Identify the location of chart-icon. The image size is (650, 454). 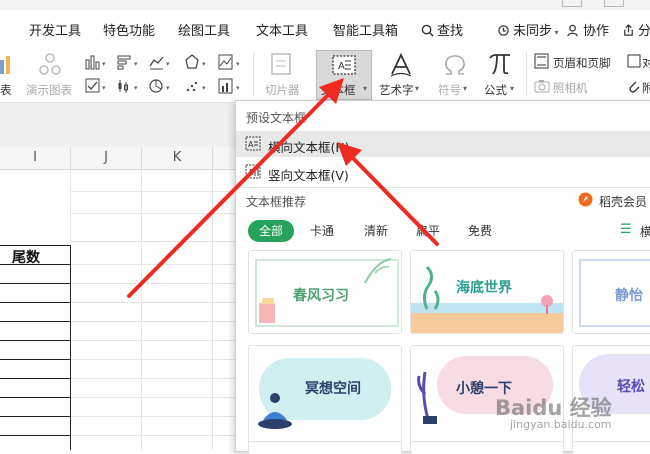
(6, 65).